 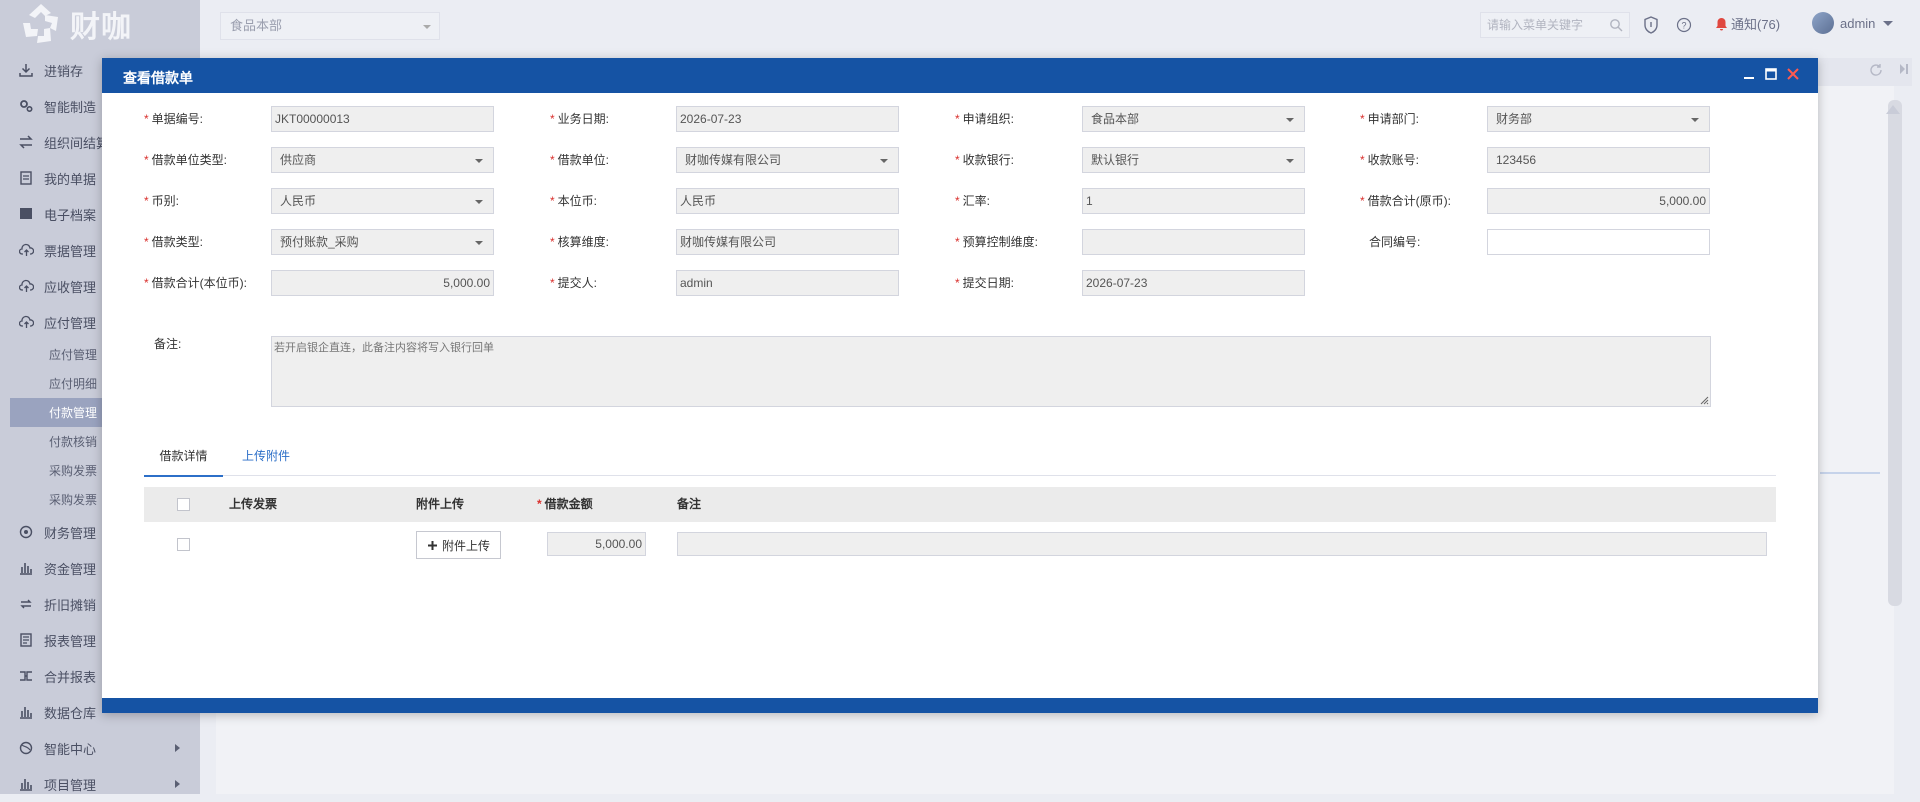 What do you see at coordinates (1749, 74) in the screenshot?
I see `minimize-icon` at bounding box center [1749, 74].